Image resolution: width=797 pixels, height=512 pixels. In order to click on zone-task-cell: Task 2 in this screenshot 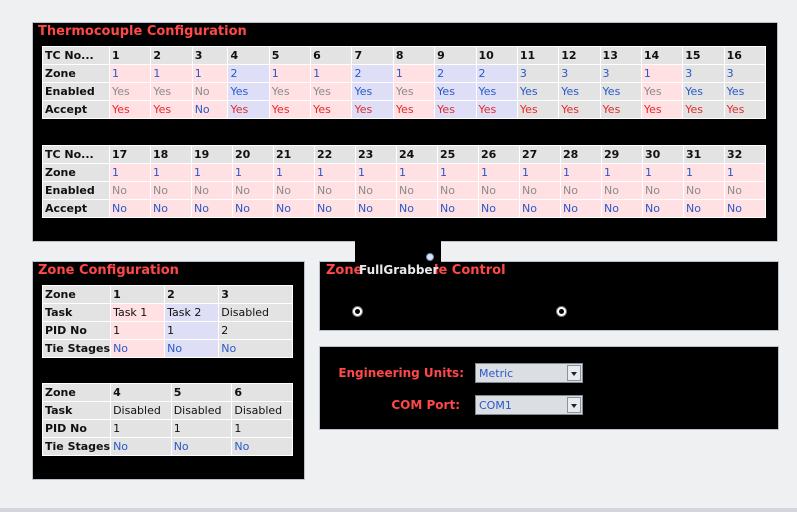, I will do `click(192, 312)`.